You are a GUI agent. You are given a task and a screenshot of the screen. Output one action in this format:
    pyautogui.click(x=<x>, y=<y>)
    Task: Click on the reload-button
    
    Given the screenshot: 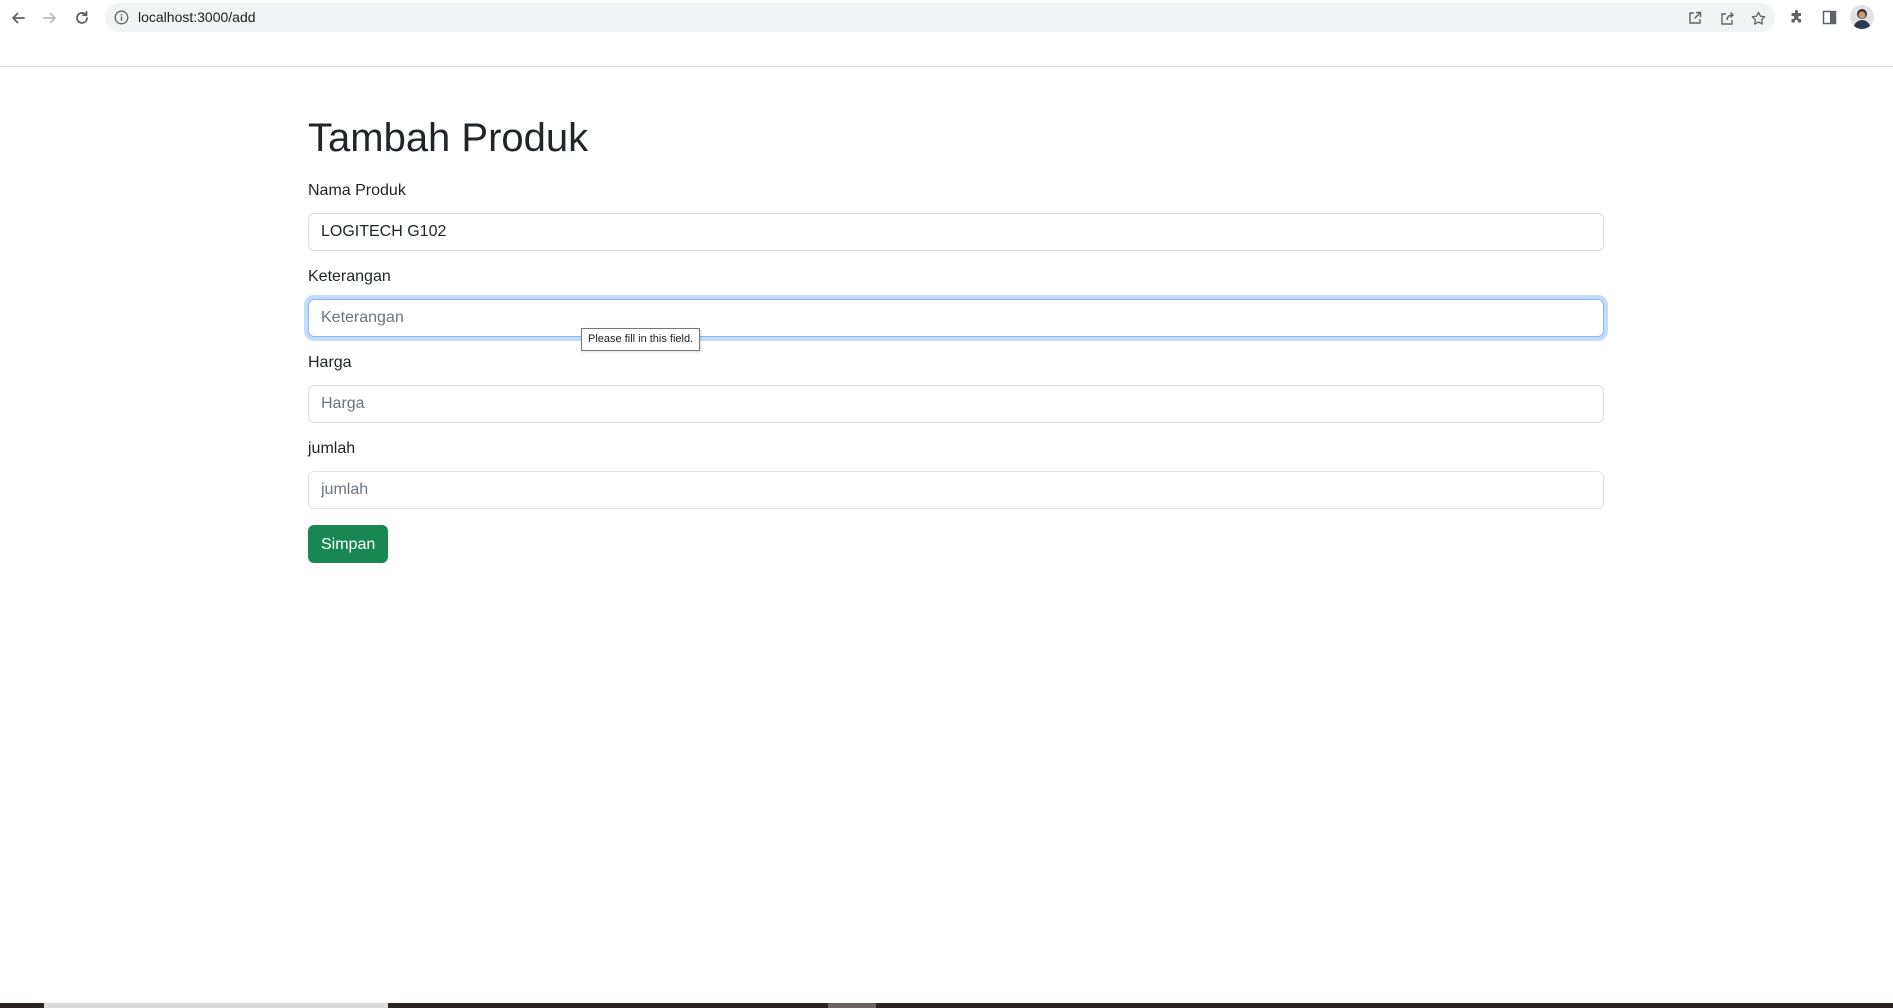 What is the action you would take?
    pyautogui.click(x=82, y=18)
    